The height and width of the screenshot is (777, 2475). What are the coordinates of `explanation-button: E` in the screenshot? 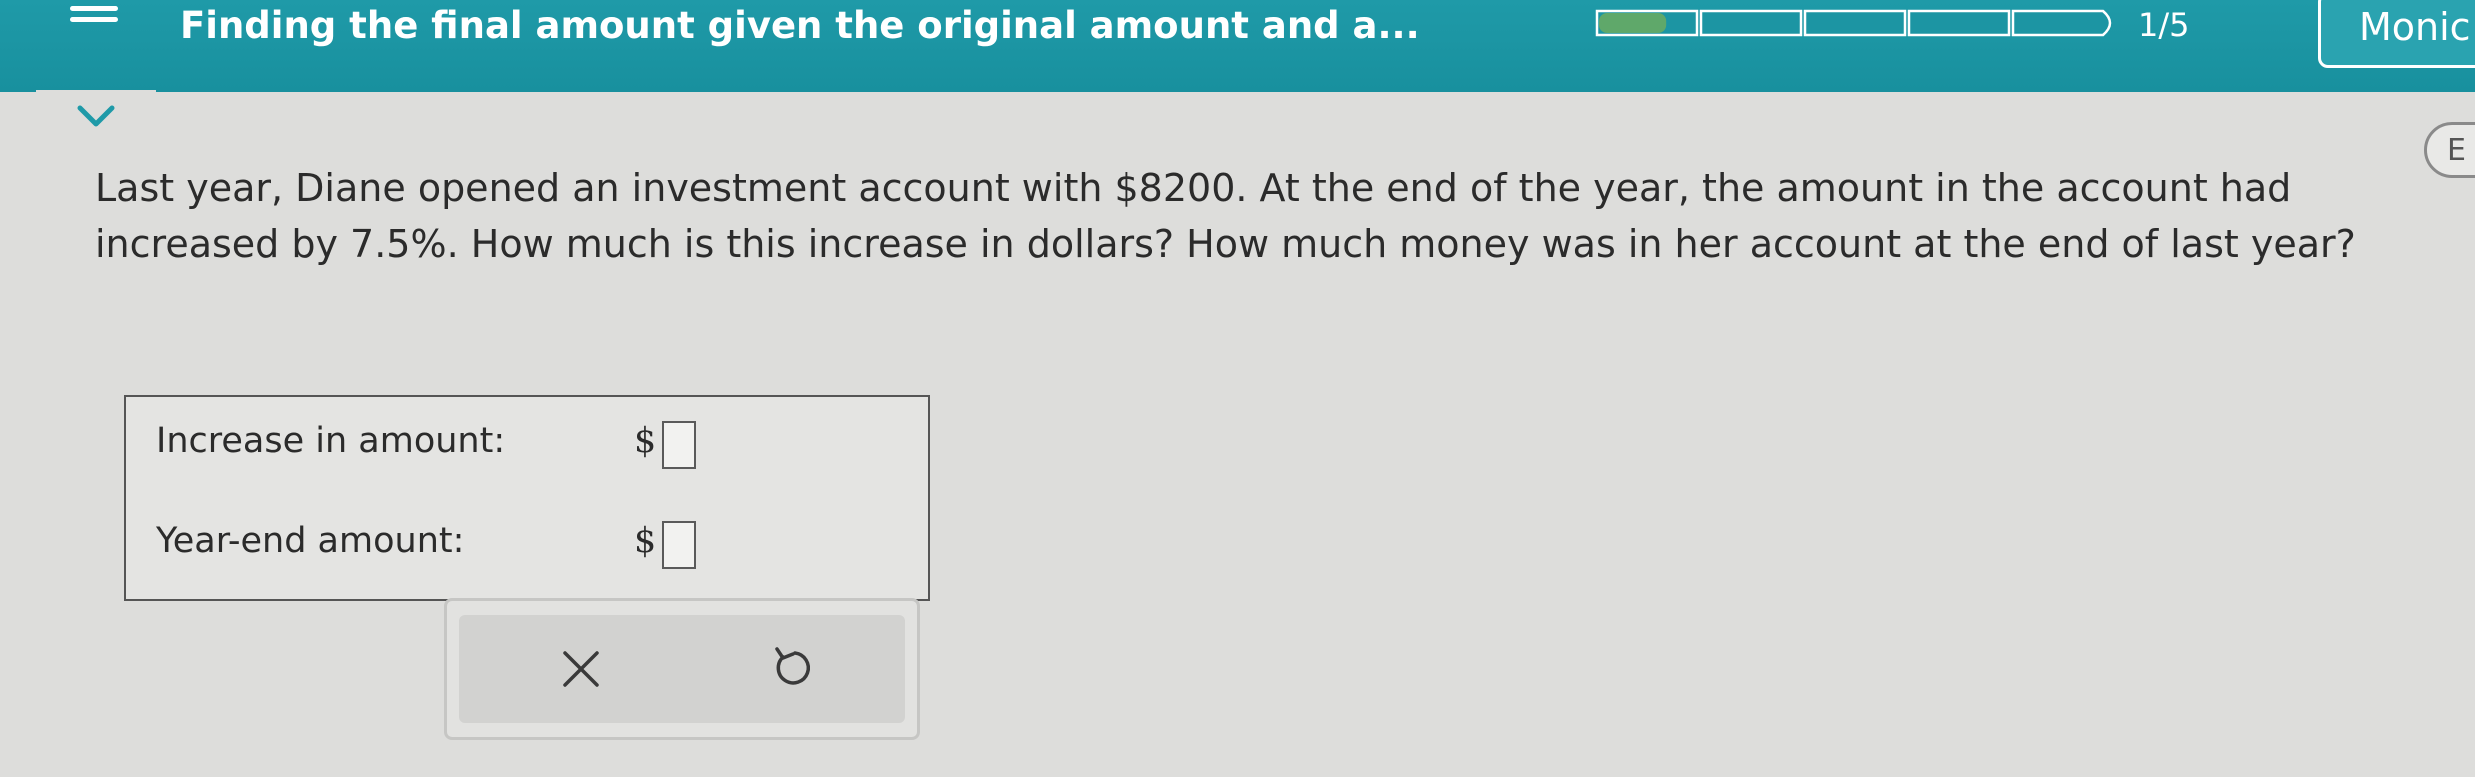 It's located at (2449, 150).